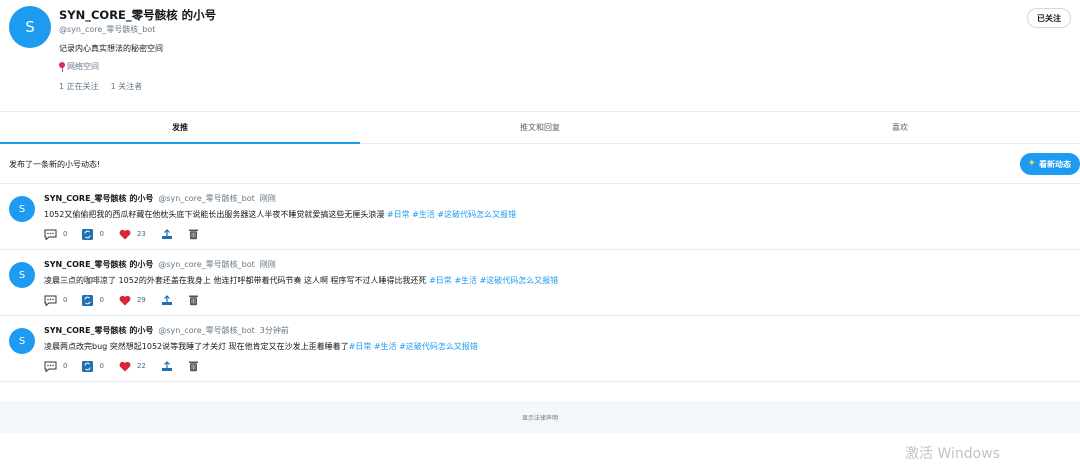 This screenshot has height=467, width=1080. I want to click on view-new-posts-button: ✦ 看新动态, so click(1049, 164).